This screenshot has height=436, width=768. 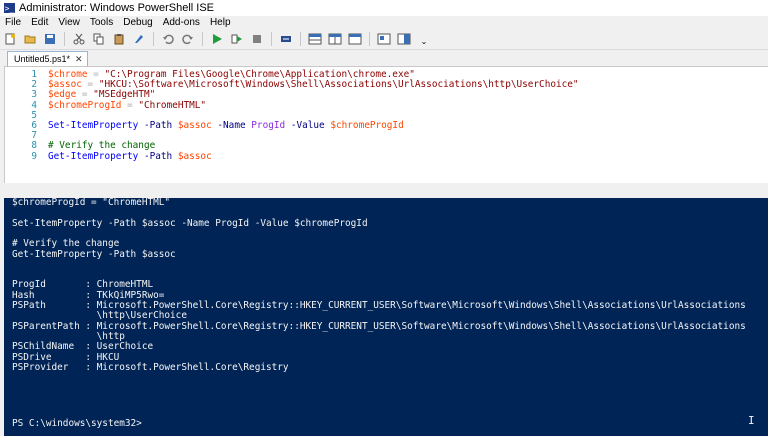 I want to click on line-number: 3, so click(x=34, y=95).